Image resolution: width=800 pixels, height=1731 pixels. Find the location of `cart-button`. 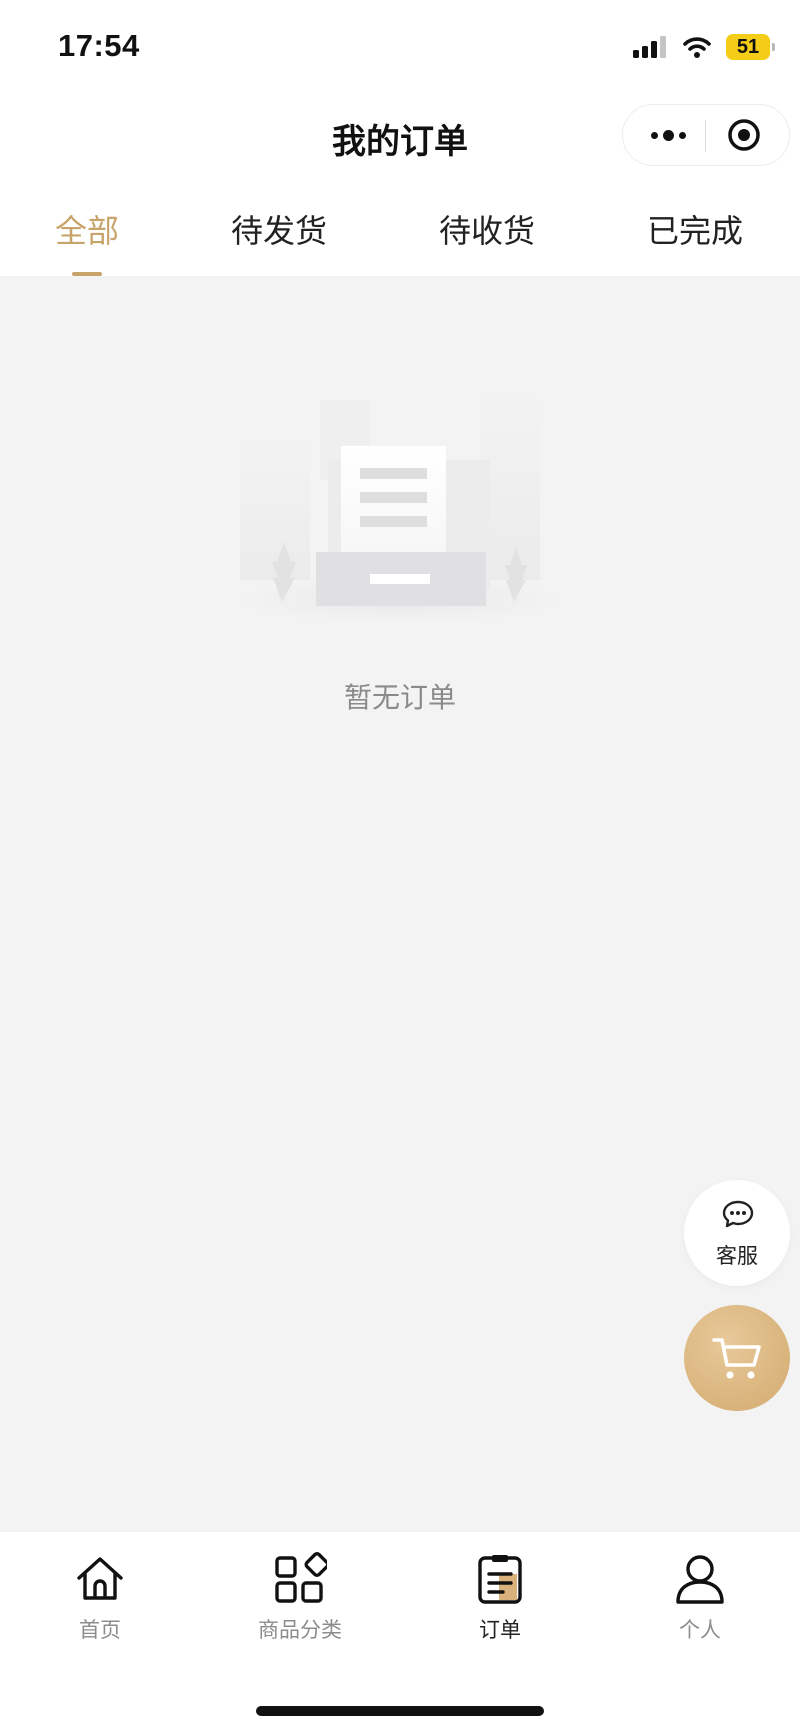

cart-button is located at coordinates (737, 1358).